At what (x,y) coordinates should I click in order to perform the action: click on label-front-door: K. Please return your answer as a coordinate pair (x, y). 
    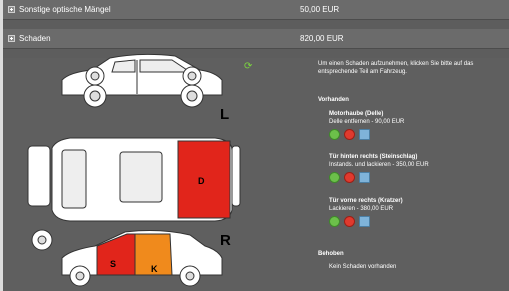
    Looking at the image, I should click on (154, 269).